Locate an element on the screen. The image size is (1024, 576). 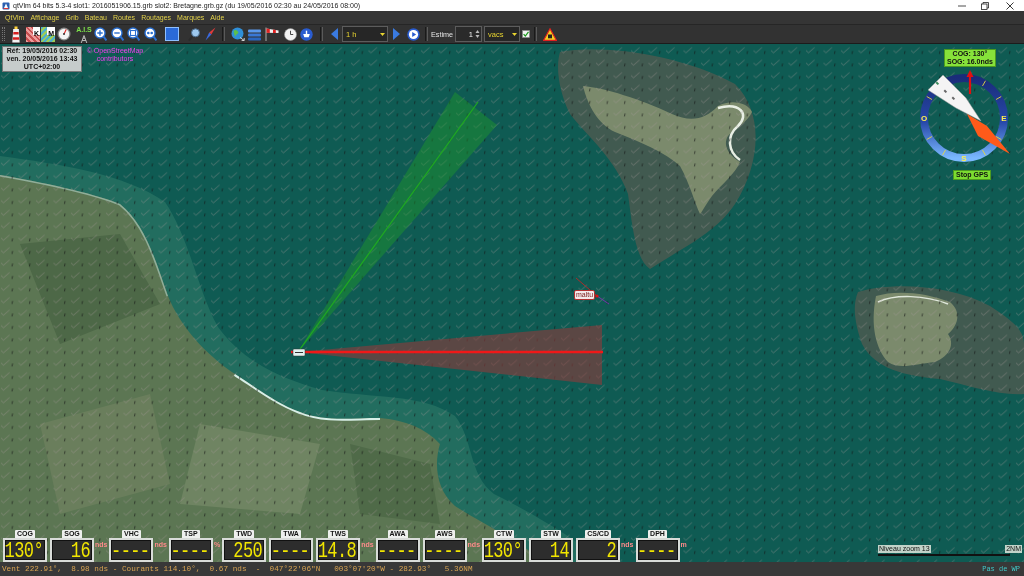
play-icon is located at coordinates (413, 34).